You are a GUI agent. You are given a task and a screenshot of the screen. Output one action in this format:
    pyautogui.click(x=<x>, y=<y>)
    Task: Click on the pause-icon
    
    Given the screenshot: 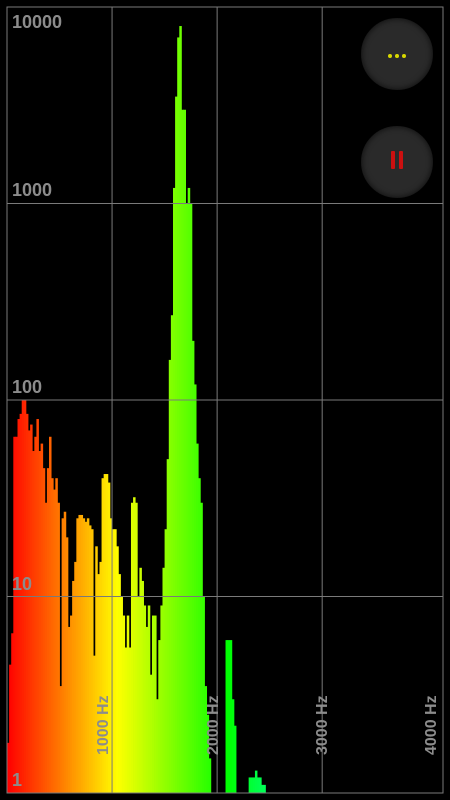 What is the action you would take?
    pyautogui.click(x=397, y=162)
    